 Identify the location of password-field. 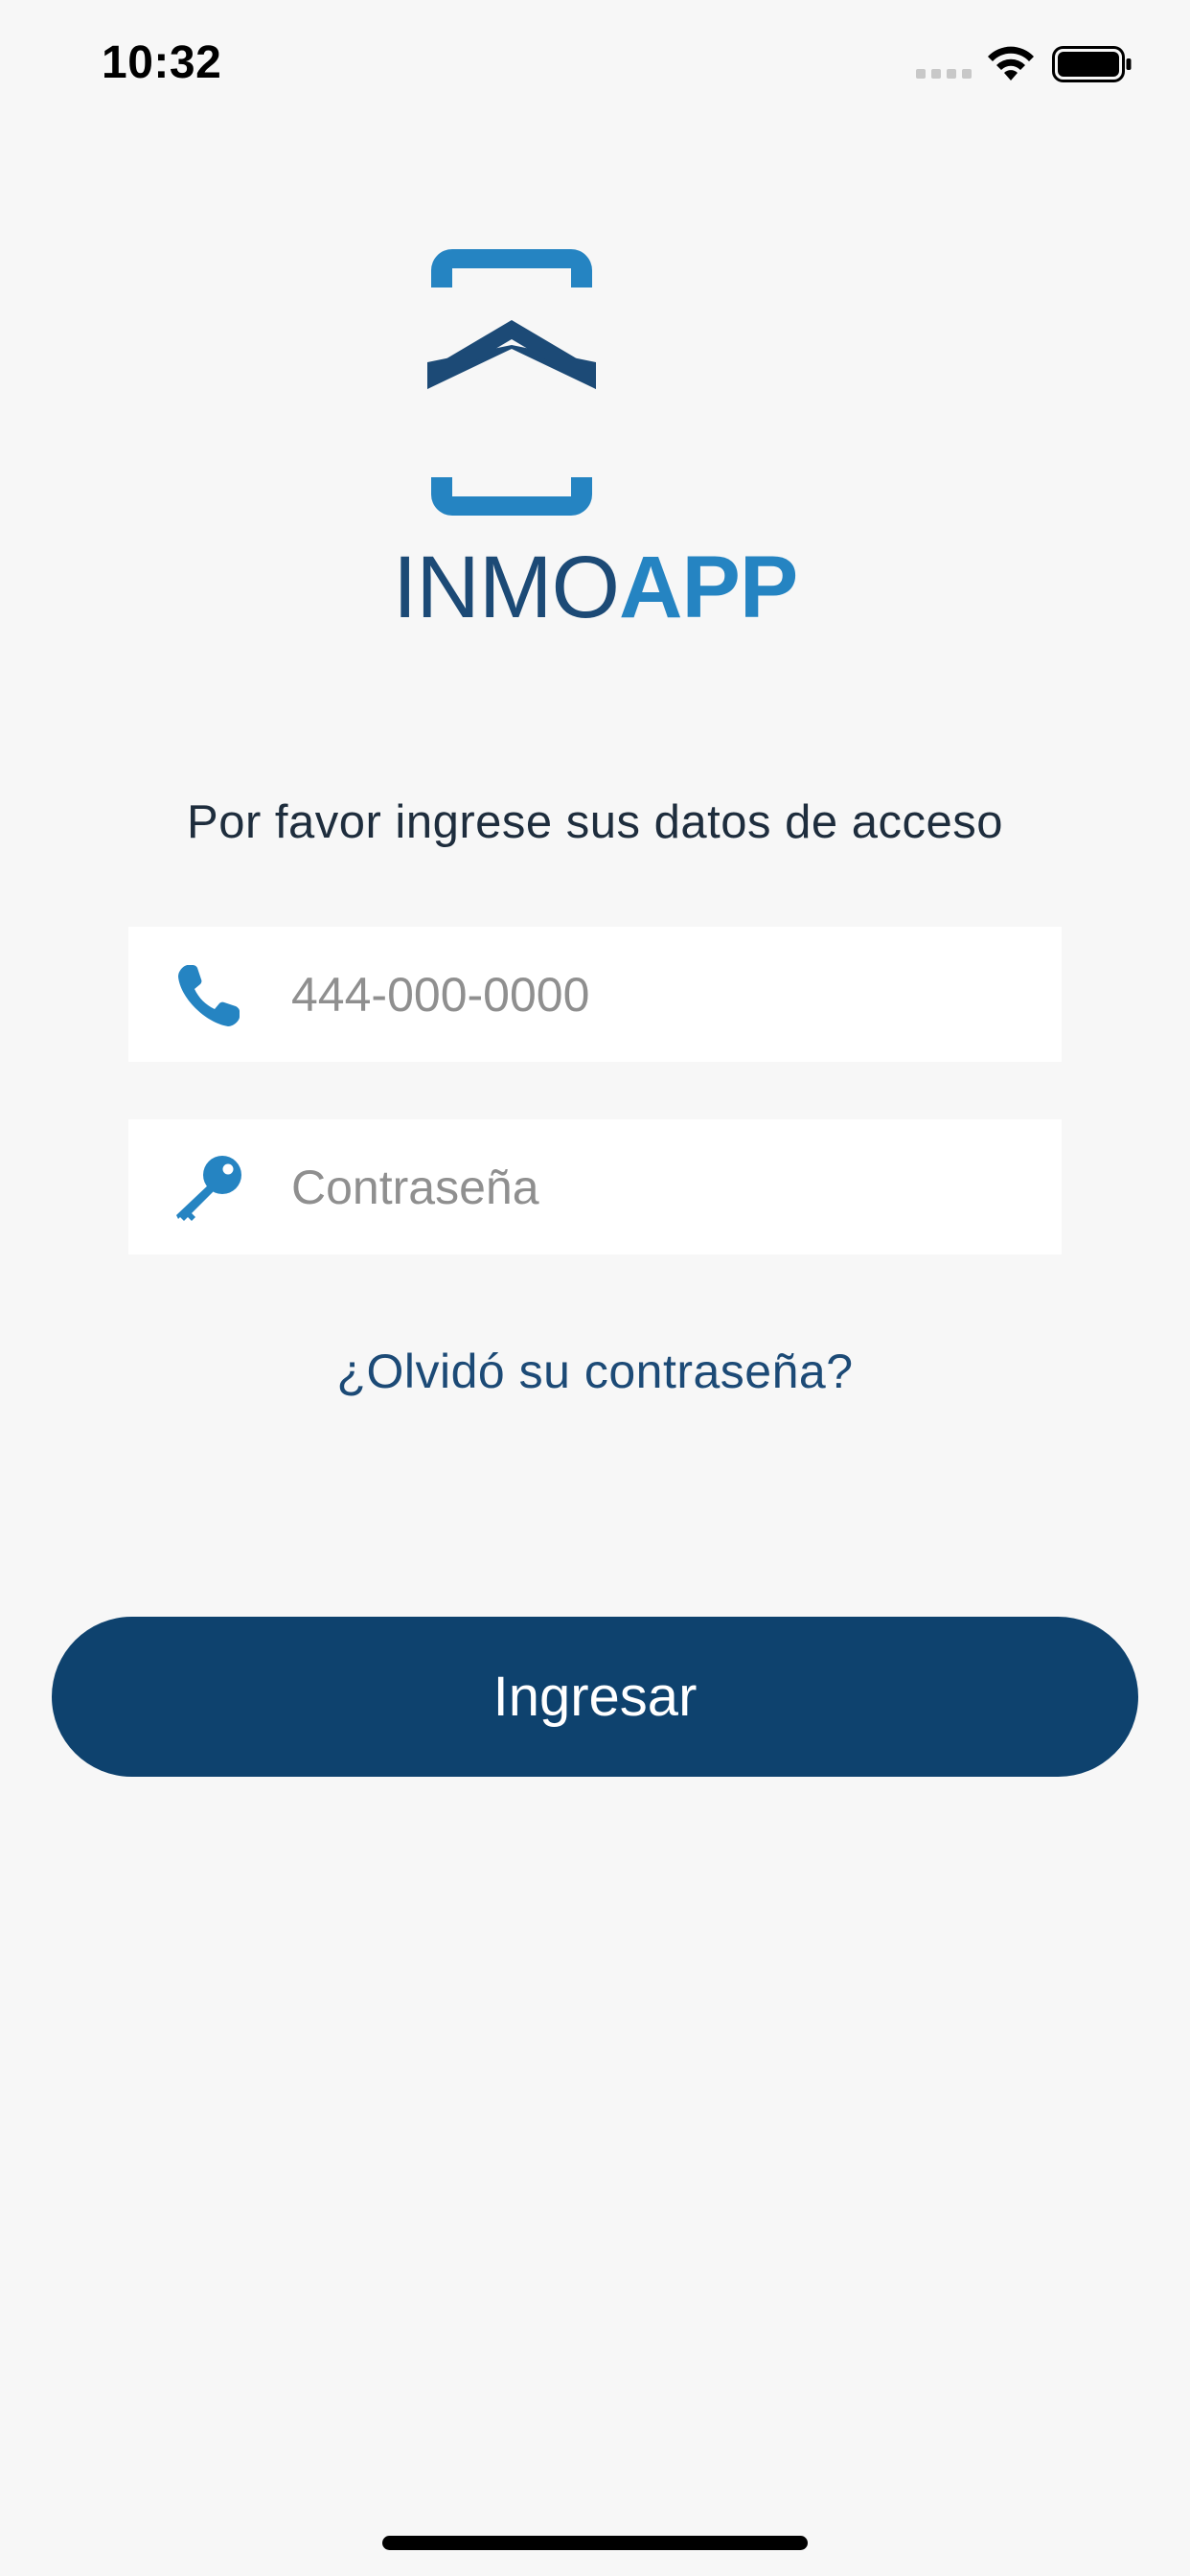
(595, 1186).